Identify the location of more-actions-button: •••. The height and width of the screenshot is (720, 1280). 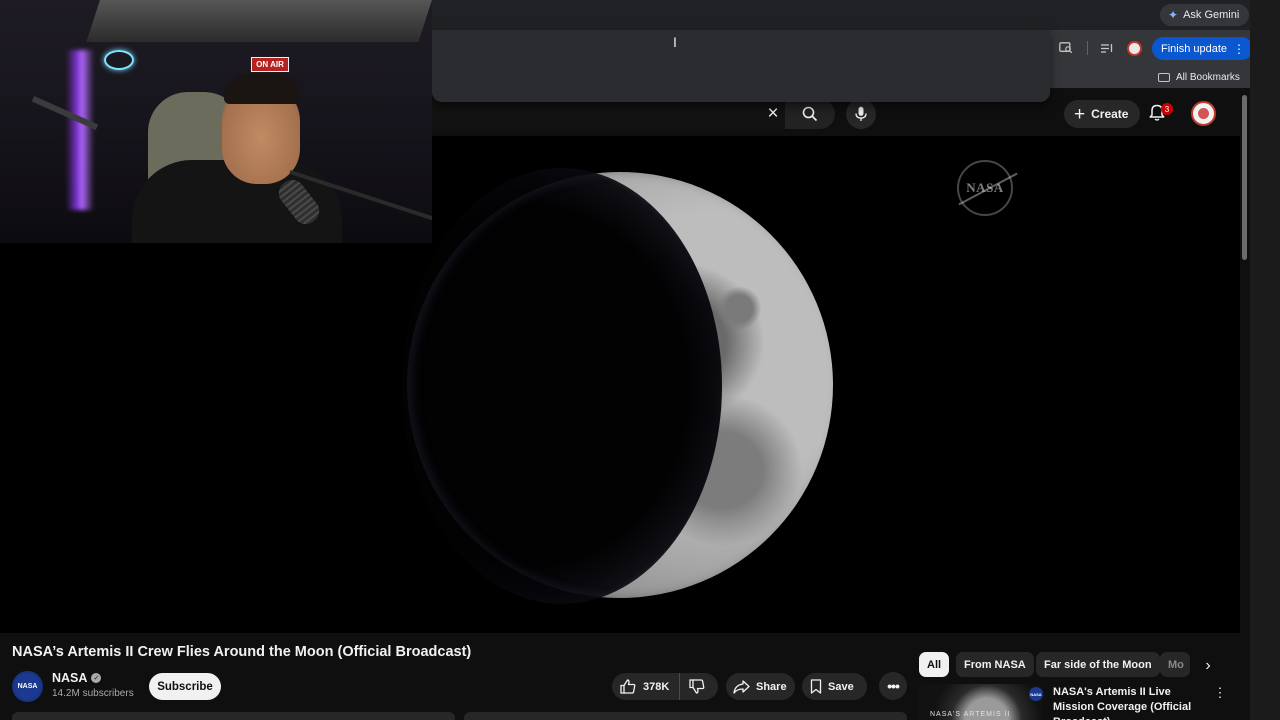
(893, 686).